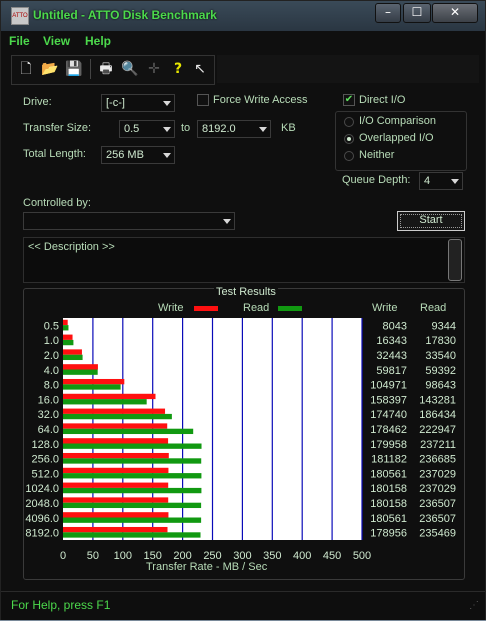  I want to click on legend-read-swatch, so click(290, 308).